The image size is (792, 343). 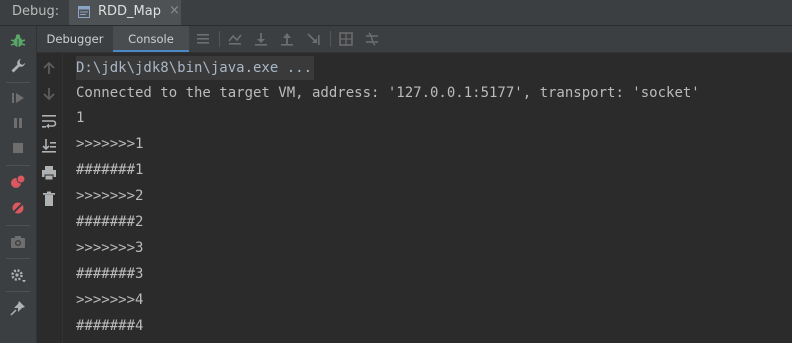 I want to click on console-line: #######4, so click(x=110, y=326).